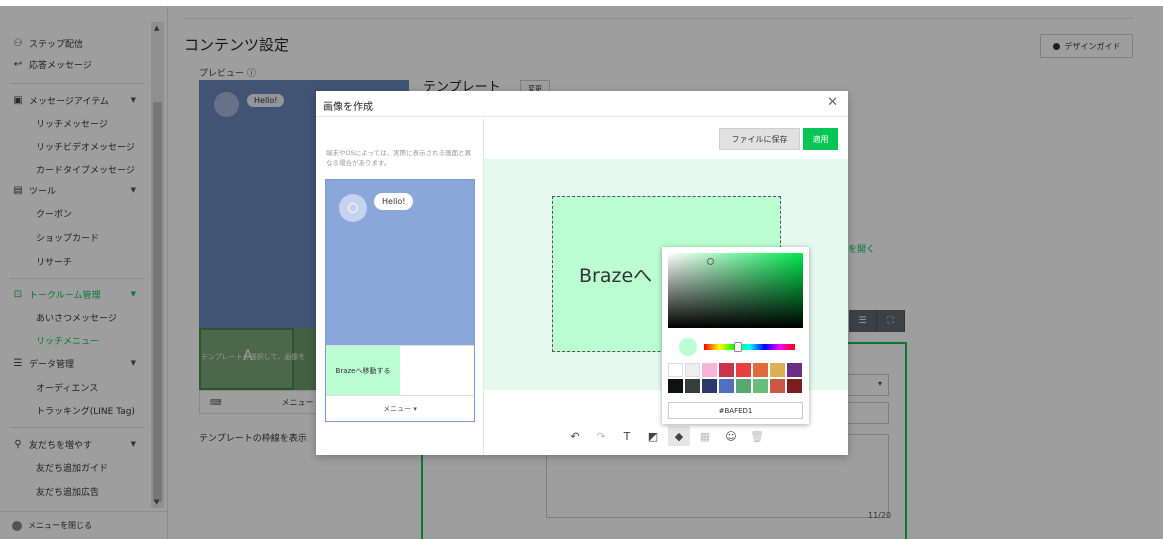 The width and height of the screenshot is (1163, 539). What do you see at coordinates (627, 436) in the screenshot?
I see `text-icon: T` at bounding box center [627, 436].